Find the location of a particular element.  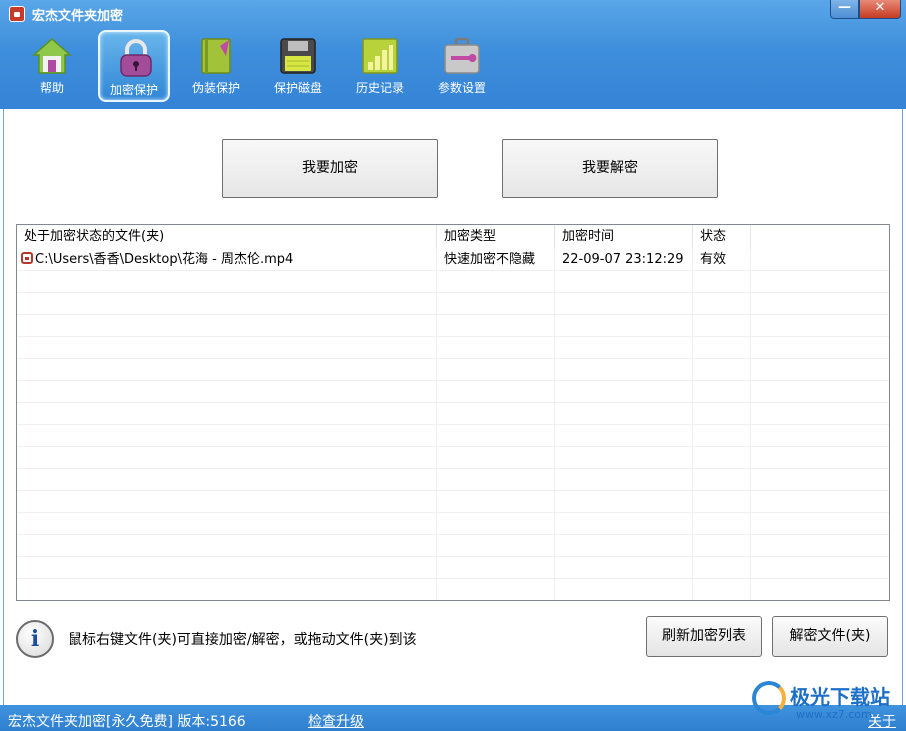

notebook-icon is located at coordinates (216, 56).